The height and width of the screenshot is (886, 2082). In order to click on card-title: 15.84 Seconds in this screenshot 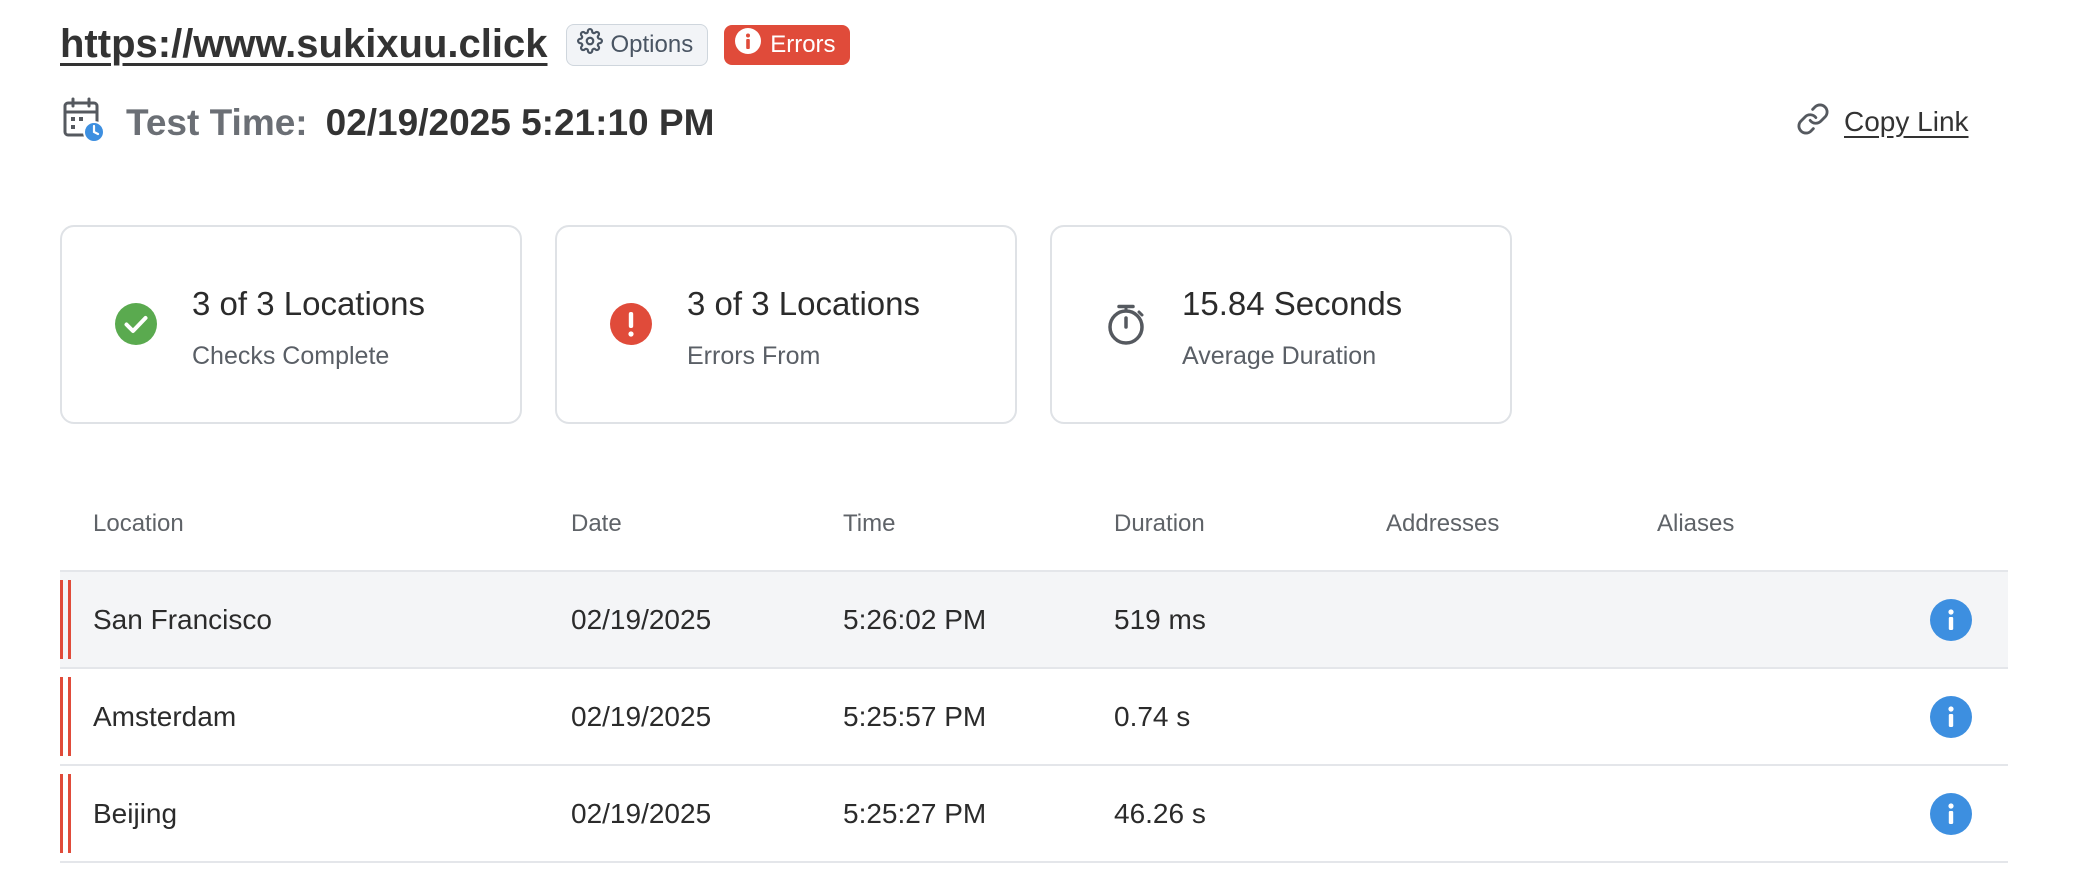, I will do `click(1292, 303)`.